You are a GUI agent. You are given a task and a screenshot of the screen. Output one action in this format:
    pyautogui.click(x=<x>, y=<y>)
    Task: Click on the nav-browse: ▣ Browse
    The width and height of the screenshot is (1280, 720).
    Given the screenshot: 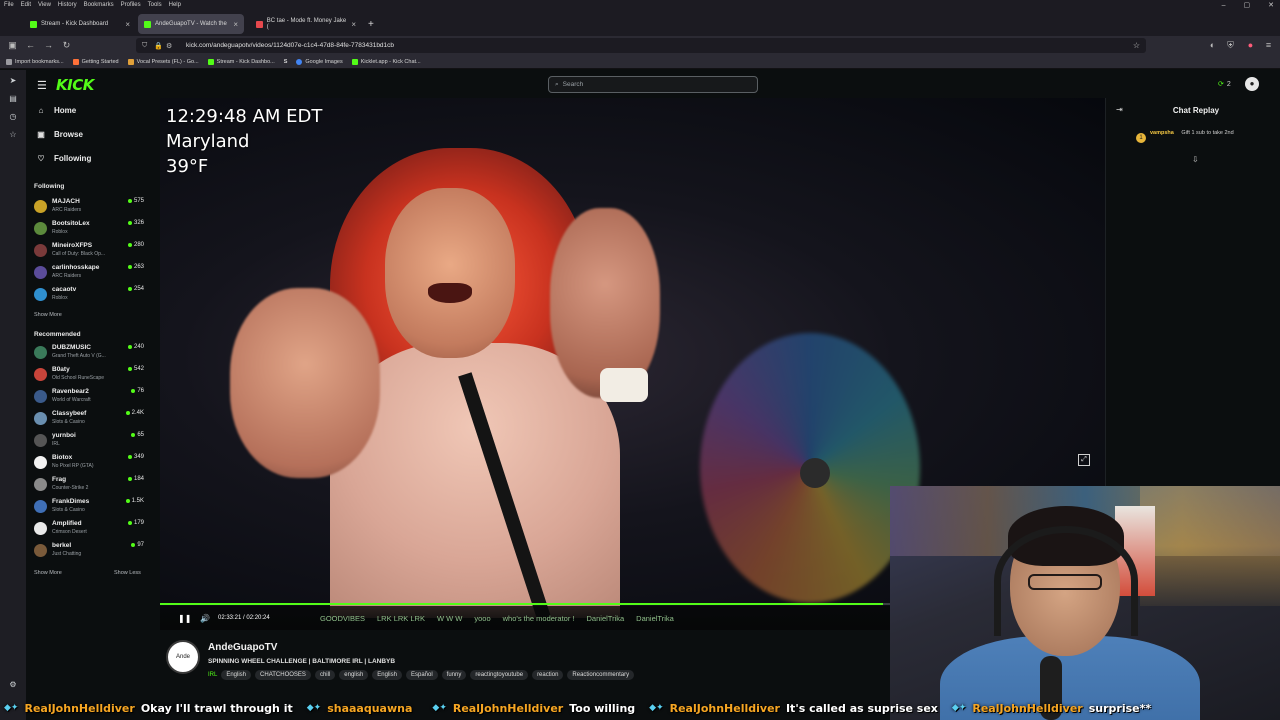 What is the action you would take?
    pyautogui.click(x=59, y=134)
    